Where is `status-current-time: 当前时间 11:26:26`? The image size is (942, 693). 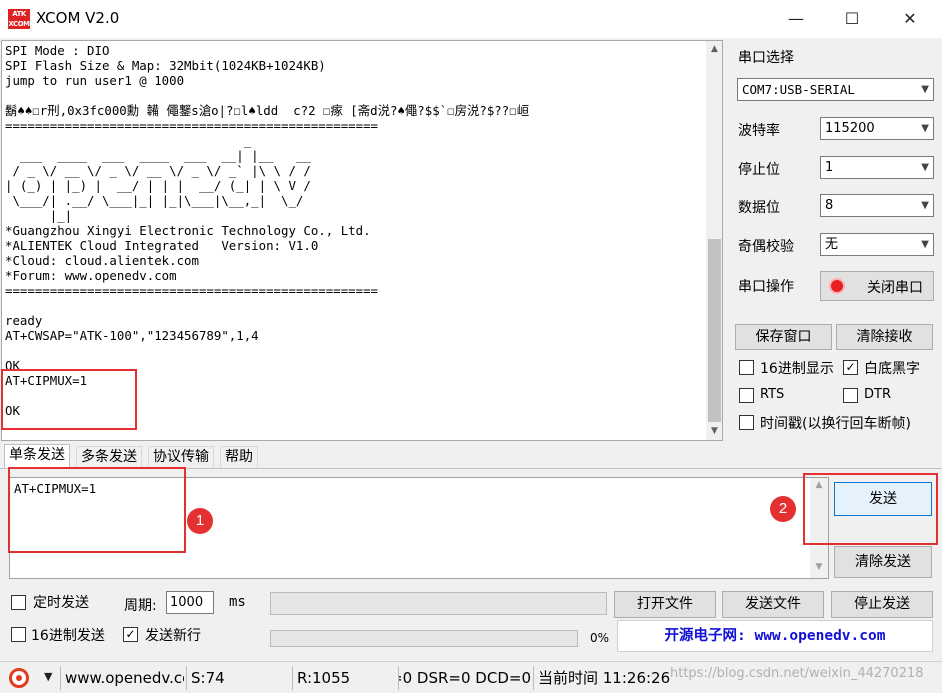 status-current-time: 当前时间 11:26:26 is located at coordinates (603, 678).